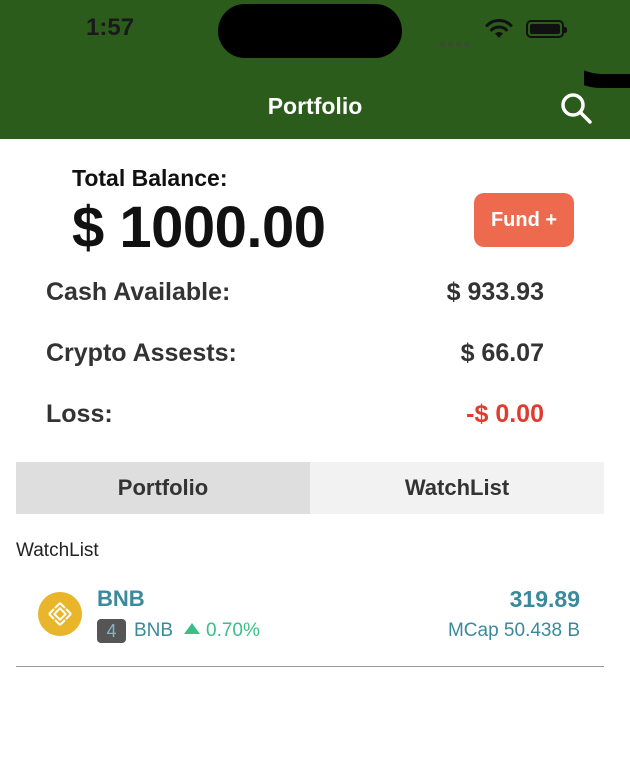  What do you see at coordinates (607, 69) in the screenshot?
I see `device-corner` at bounding box center [607, 69].